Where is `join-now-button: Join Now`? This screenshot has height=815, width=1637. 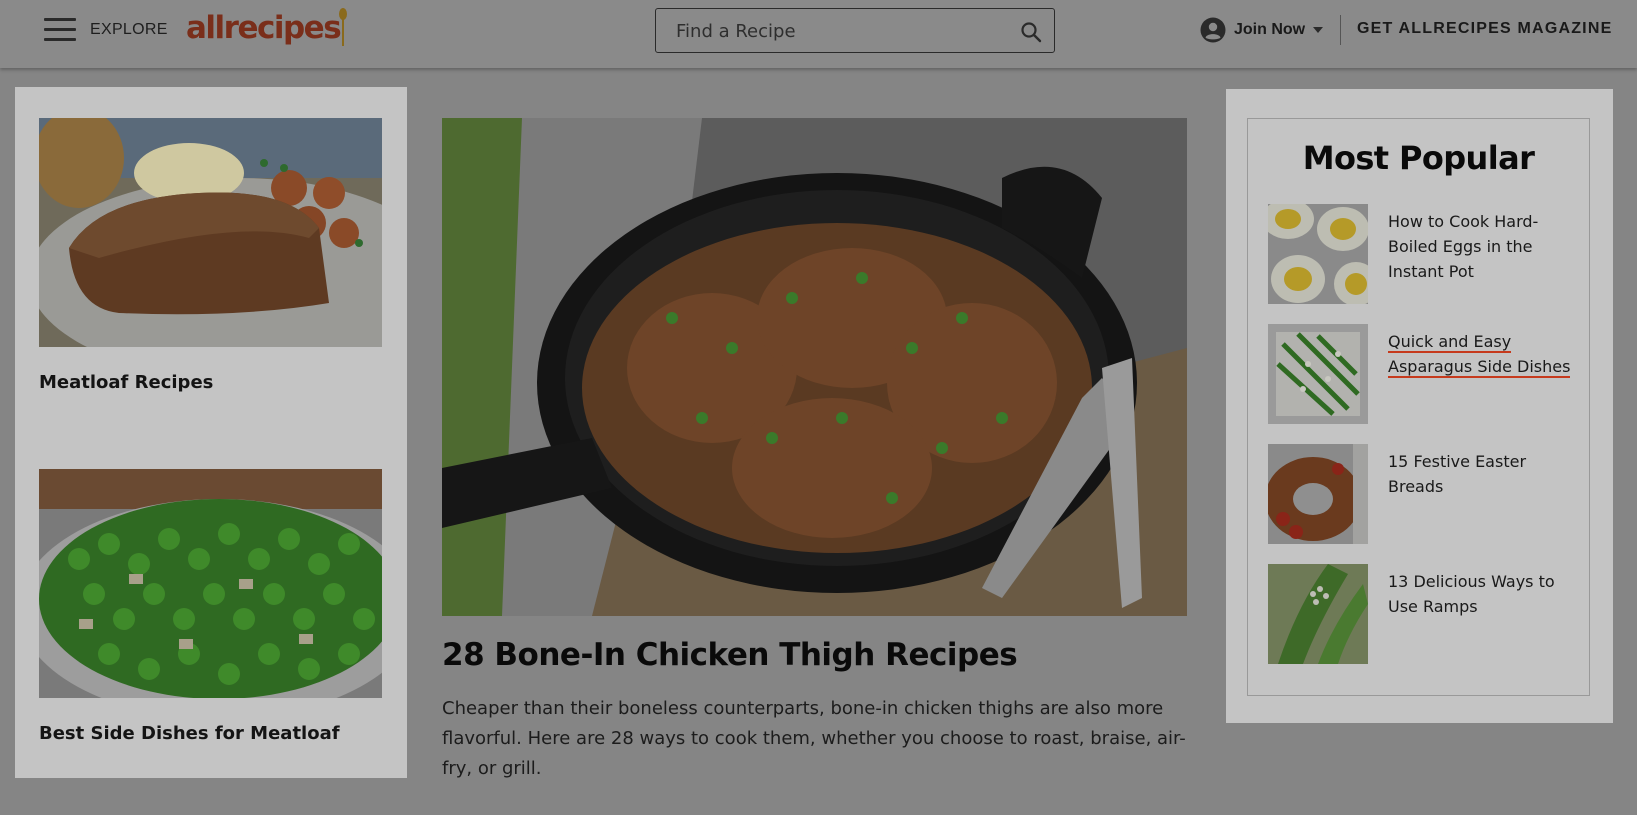 join-now-button: Join Now is located at coordinates (1262, 30).